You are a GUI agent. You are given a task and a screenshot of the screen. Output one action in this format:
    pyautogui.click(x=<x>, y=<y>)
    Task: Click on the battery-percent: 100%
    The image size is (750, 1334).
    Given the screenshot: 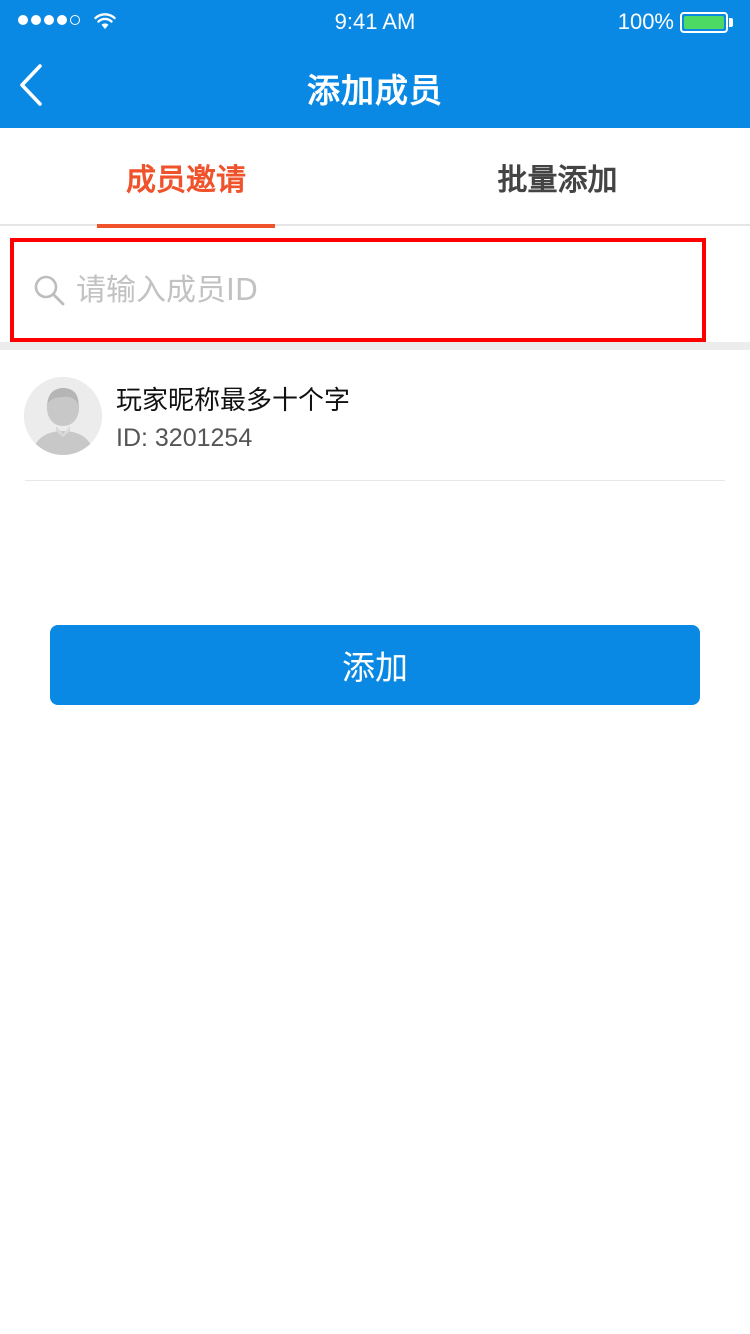 What is the action you would take?
    pyautogui.click(x=645, y=21)
    